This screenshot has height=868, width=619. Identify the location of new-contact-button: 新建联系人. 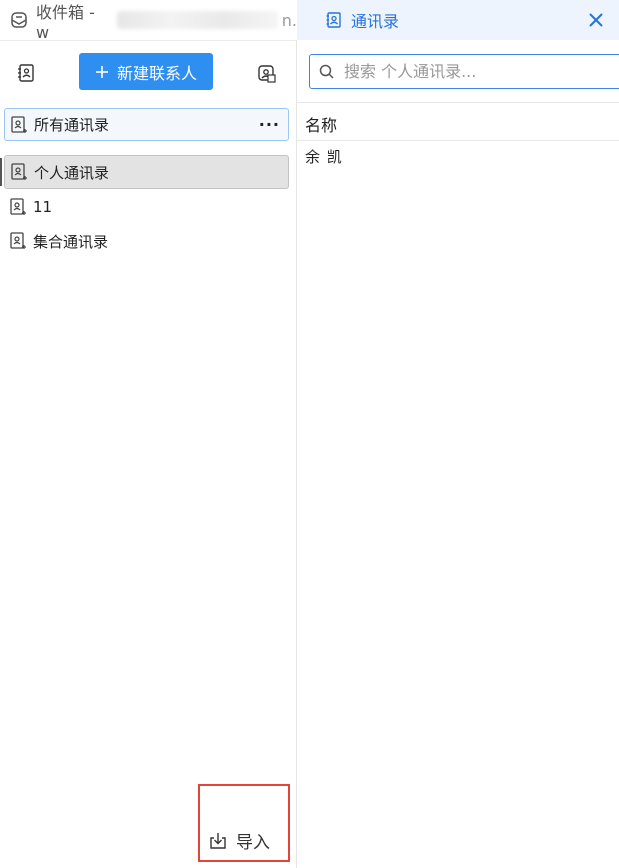
(146, 71).